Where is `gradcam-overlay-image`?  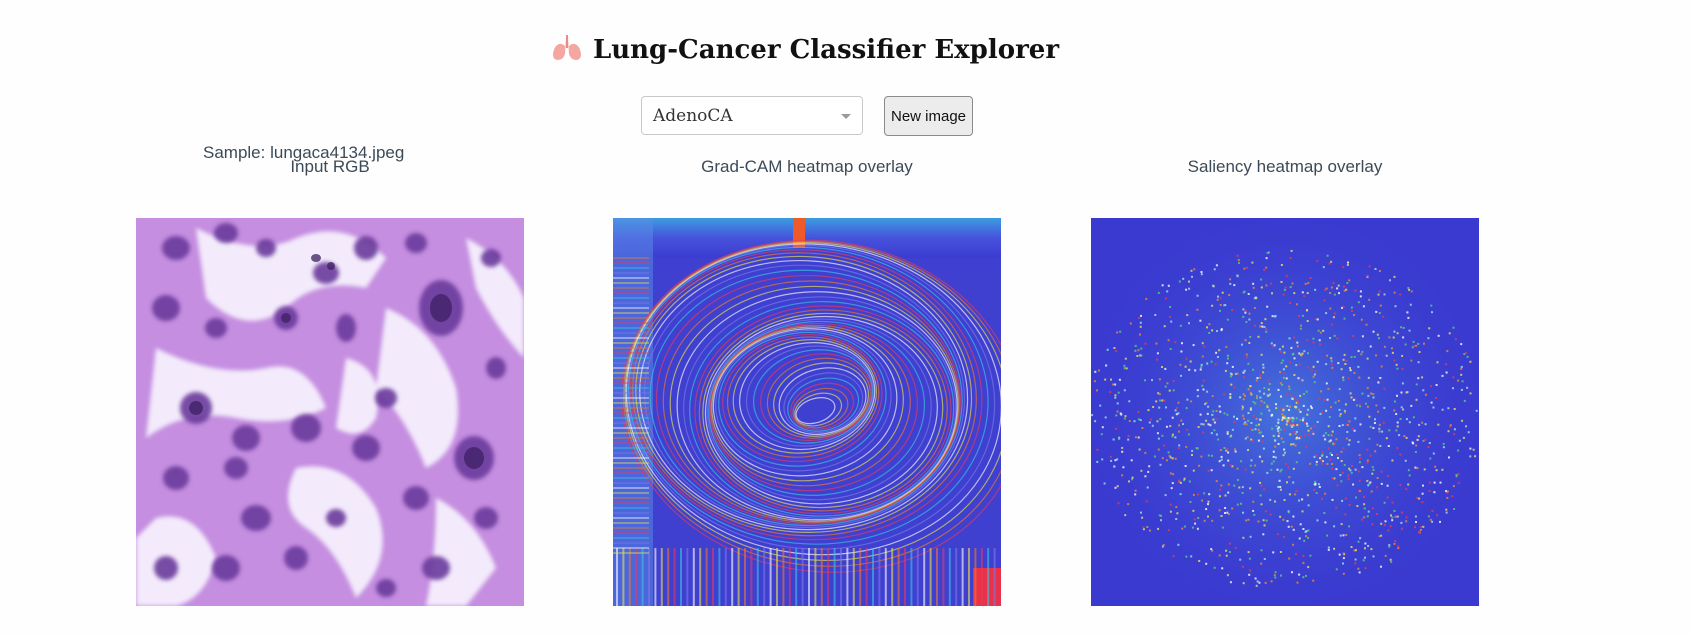
gradcam-overlay-image is located at coordinates (807, 412).